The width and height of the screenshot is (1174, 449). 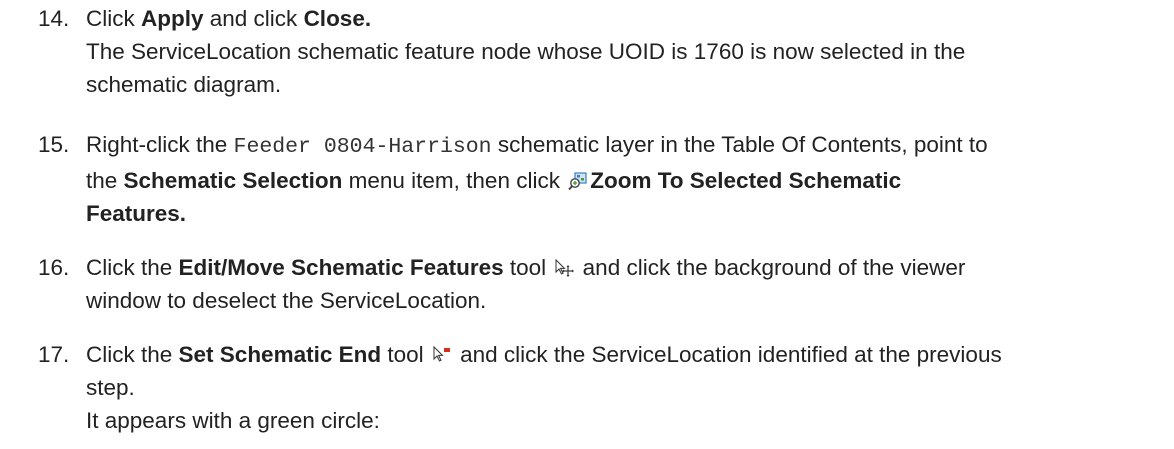 I want to click on layer-name-code: Feeder 0804-Harrison, so click(x=362, y=147).